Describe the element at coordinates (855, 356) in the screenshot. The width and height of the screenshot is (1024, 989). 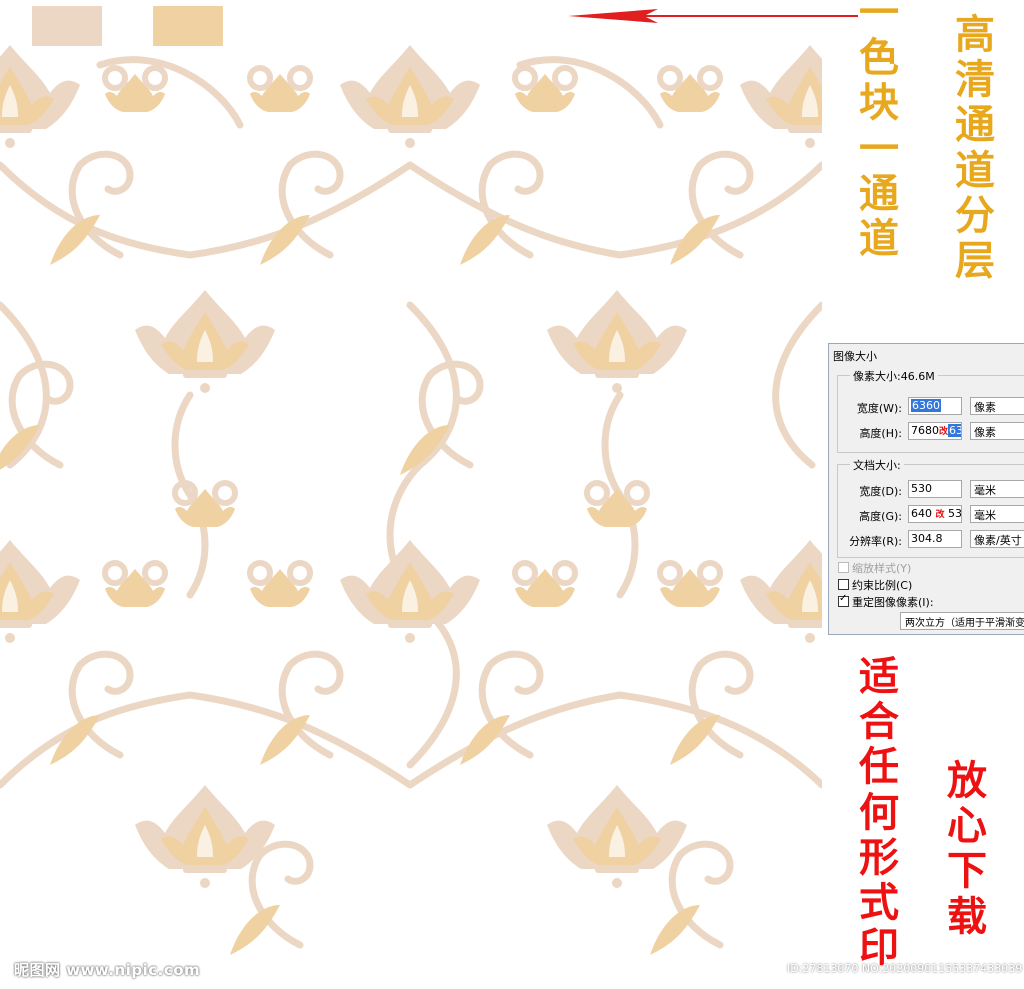
I see `dialog-title: 图像大小` at that location.